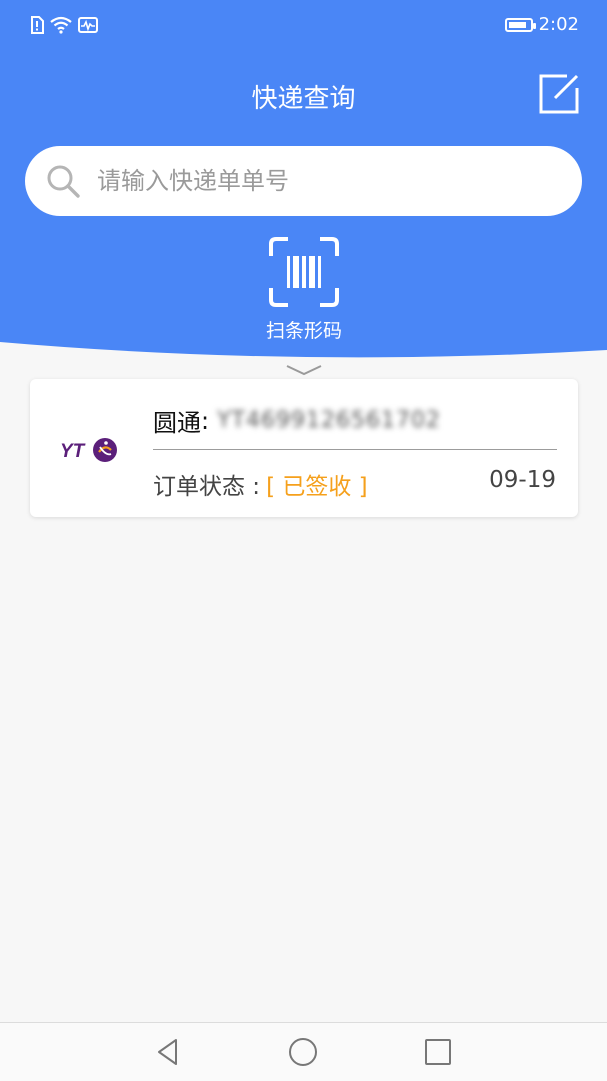  I want to click on search-bar, so click(303, 181).